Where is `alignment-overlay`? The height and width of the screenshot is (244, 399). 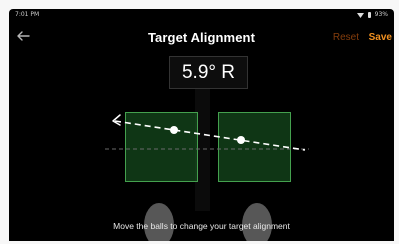
alignment-overlay is located at coordinates (207, 132).